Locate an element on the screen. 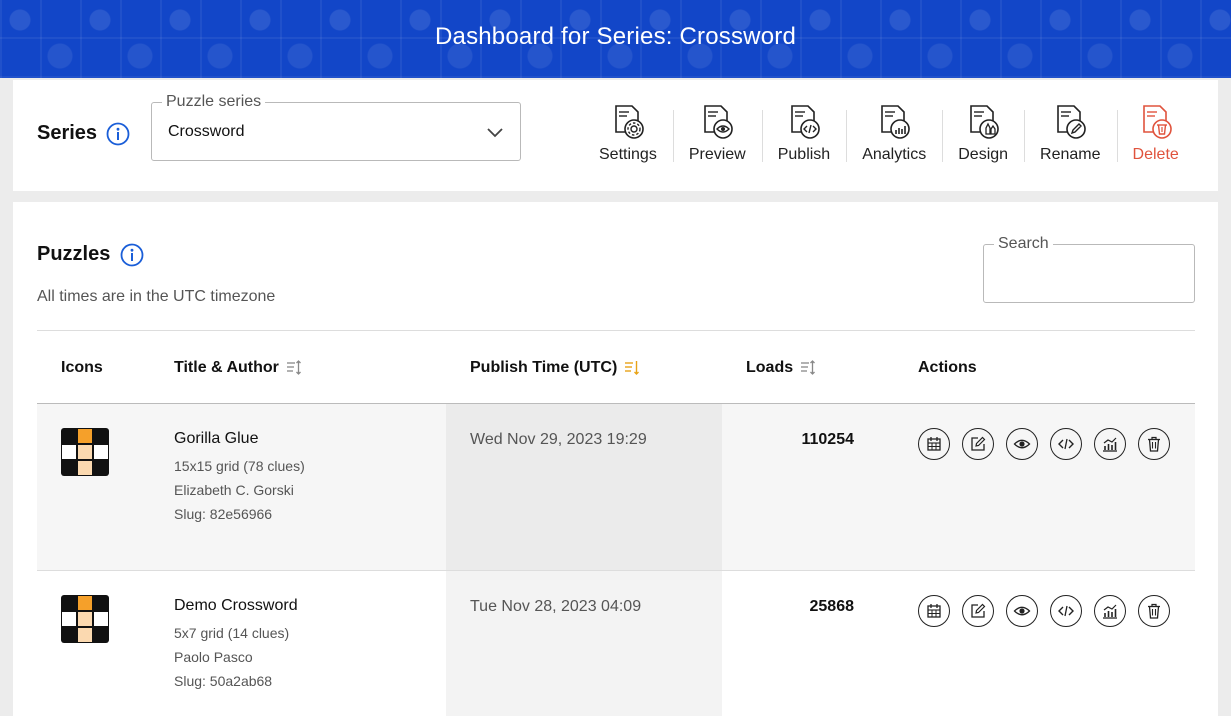 The height and width of the screenshot is (716, 1231). select-value: Crossword is located at coordinates (206, 131).